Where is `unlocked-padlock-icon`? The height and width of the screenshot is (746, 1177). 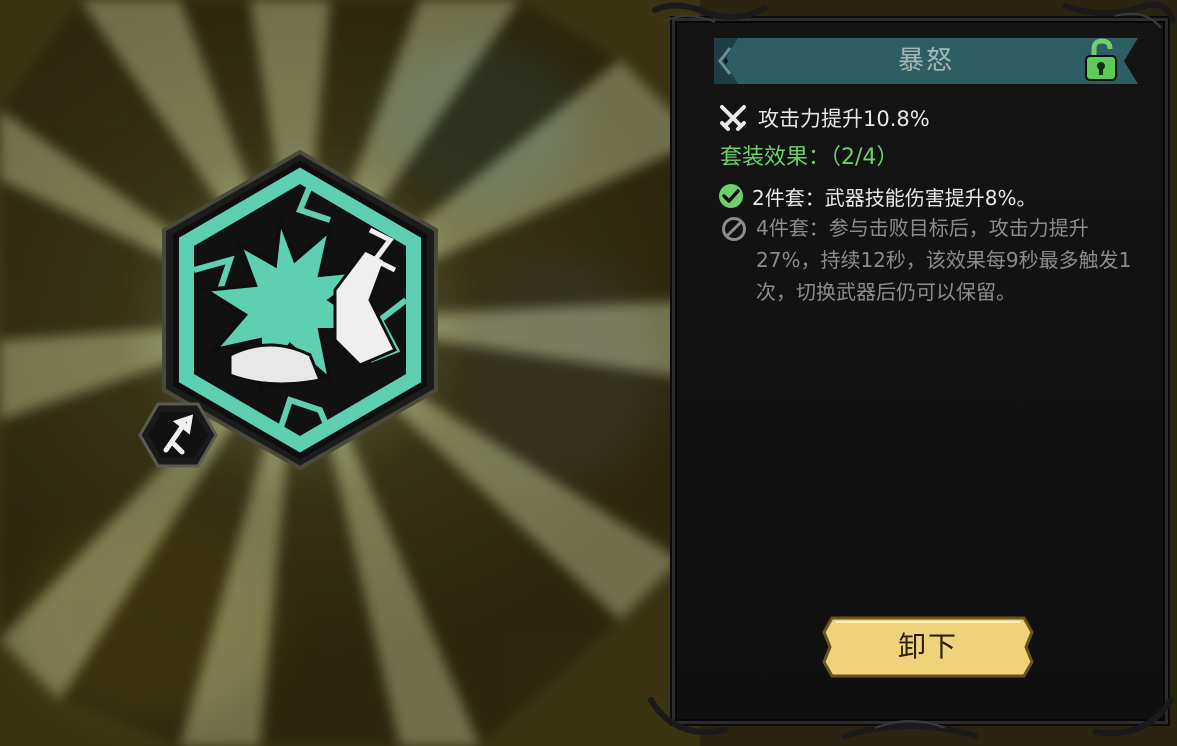
unlocked-padlock-icon is located at coordinates (1102, 61).